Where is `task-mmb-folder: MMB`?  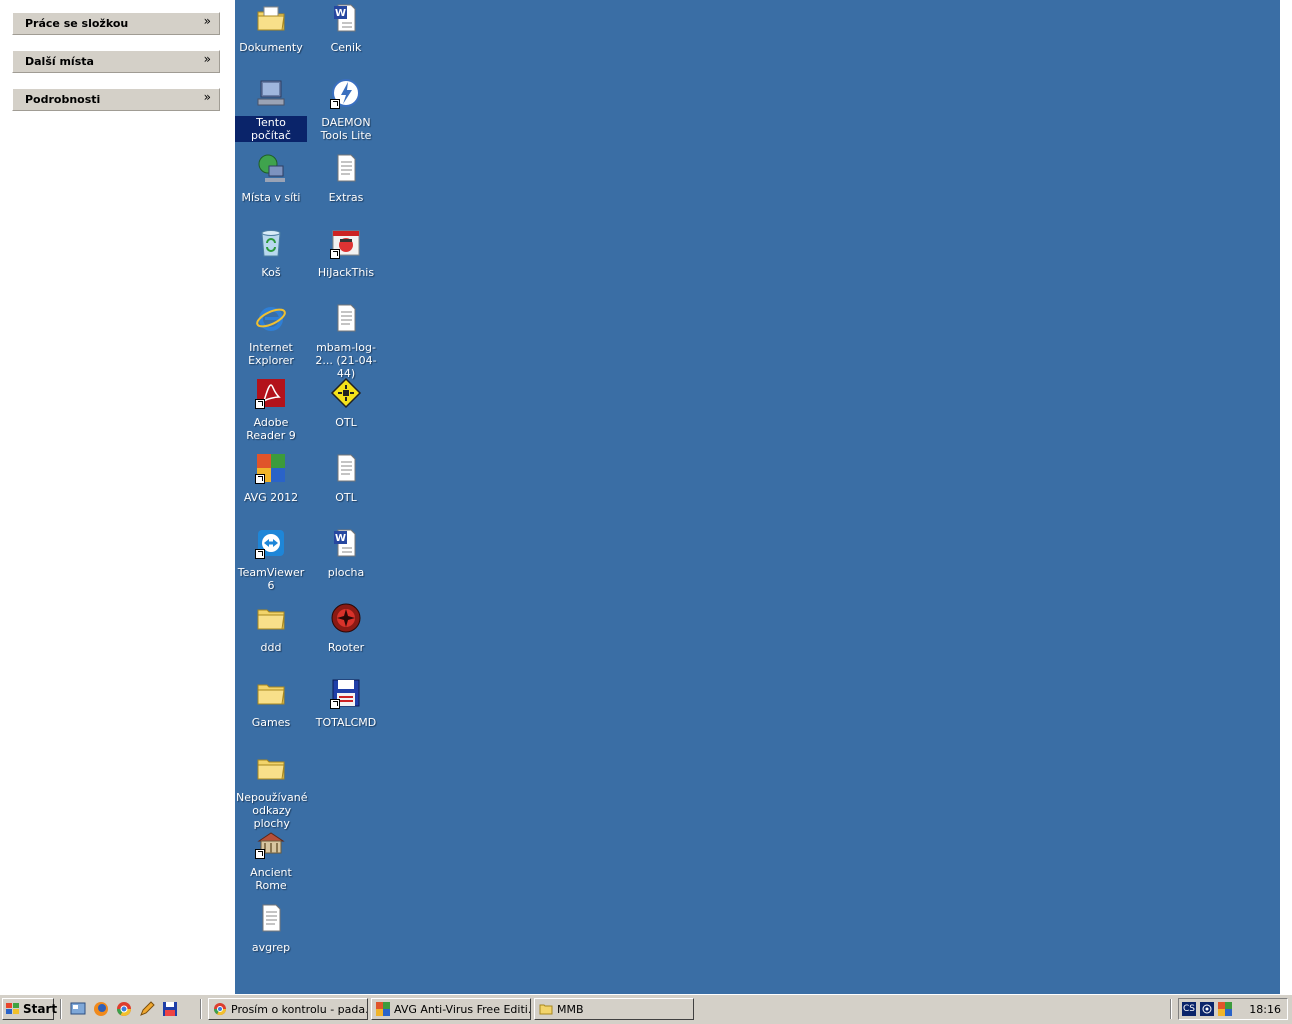 task-mmb-folder: MMB is located at coordinates (614, 1009).